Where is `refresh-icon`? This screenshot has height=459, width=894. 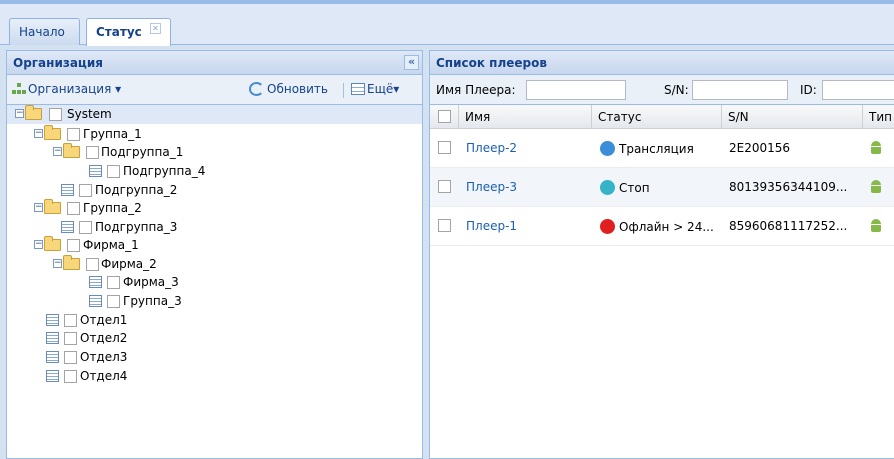
refresh-icon is located at coordinates (256, 89).